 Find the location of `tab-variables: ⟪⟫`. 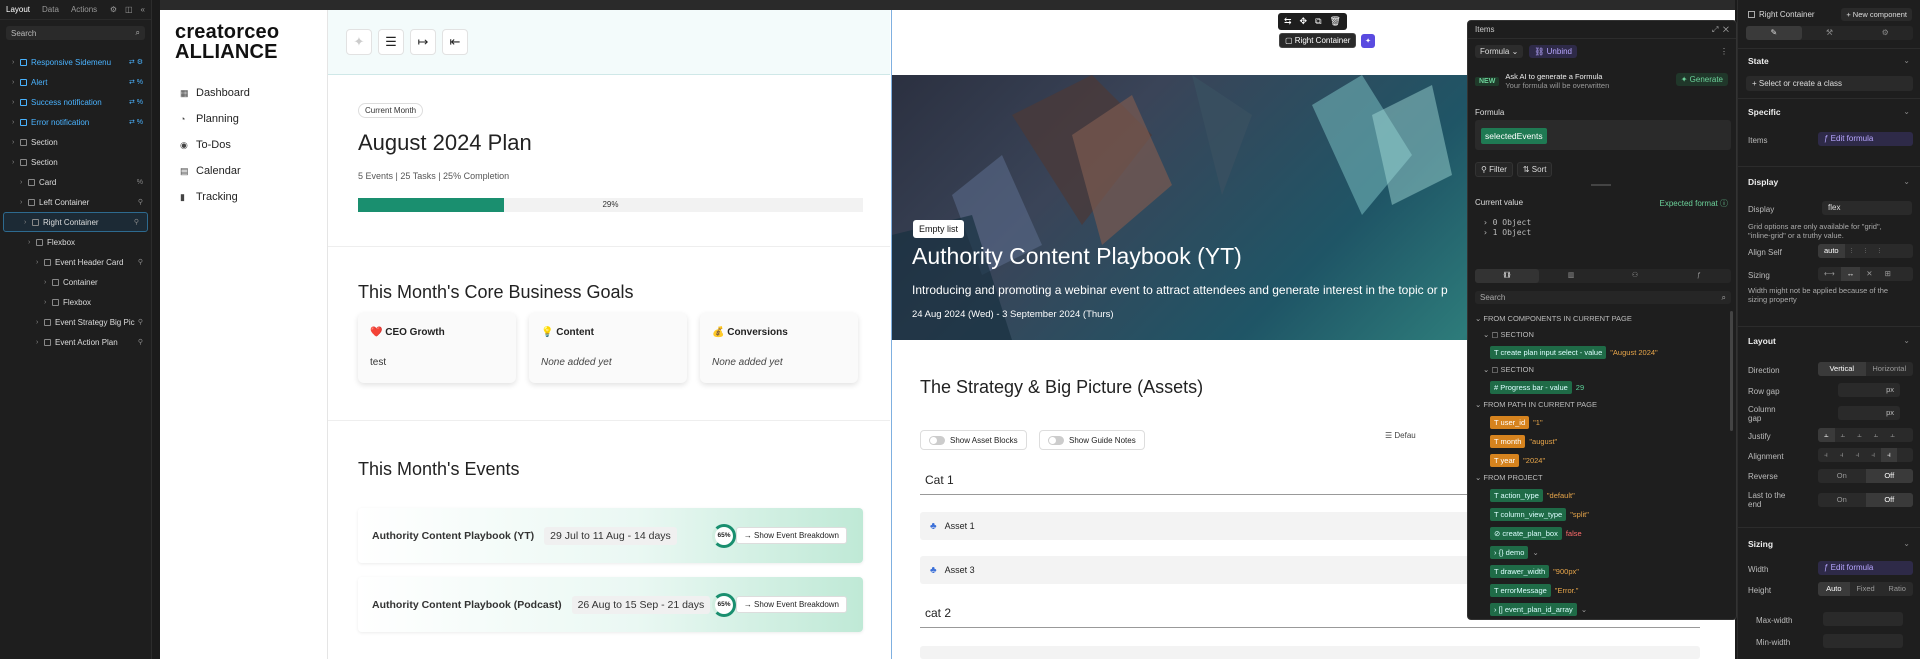

tab-variables: ⟪⟫ is located at coordinates (1507, 276).